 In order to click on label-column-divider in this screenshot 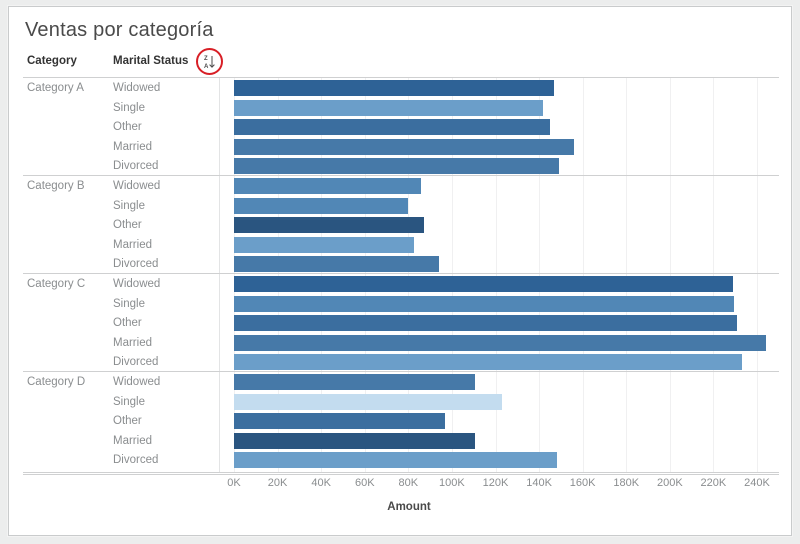, I will do `click(219, 275)`.